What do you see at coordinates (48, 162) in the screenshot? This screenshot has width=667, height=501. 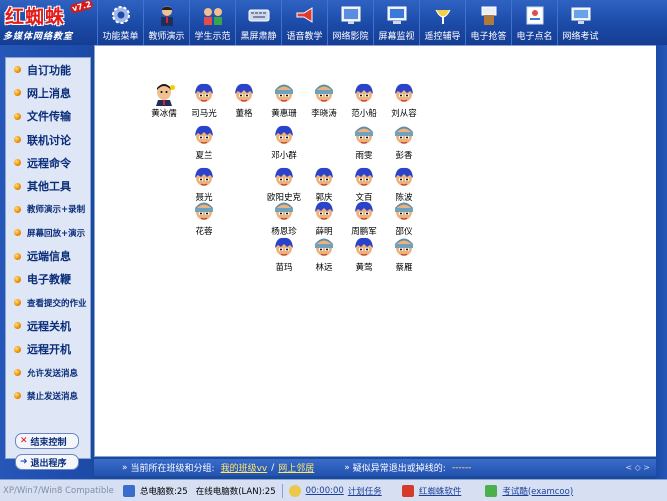 I see `sidebar-item: 远程命令` at bounding box center [48, 162].